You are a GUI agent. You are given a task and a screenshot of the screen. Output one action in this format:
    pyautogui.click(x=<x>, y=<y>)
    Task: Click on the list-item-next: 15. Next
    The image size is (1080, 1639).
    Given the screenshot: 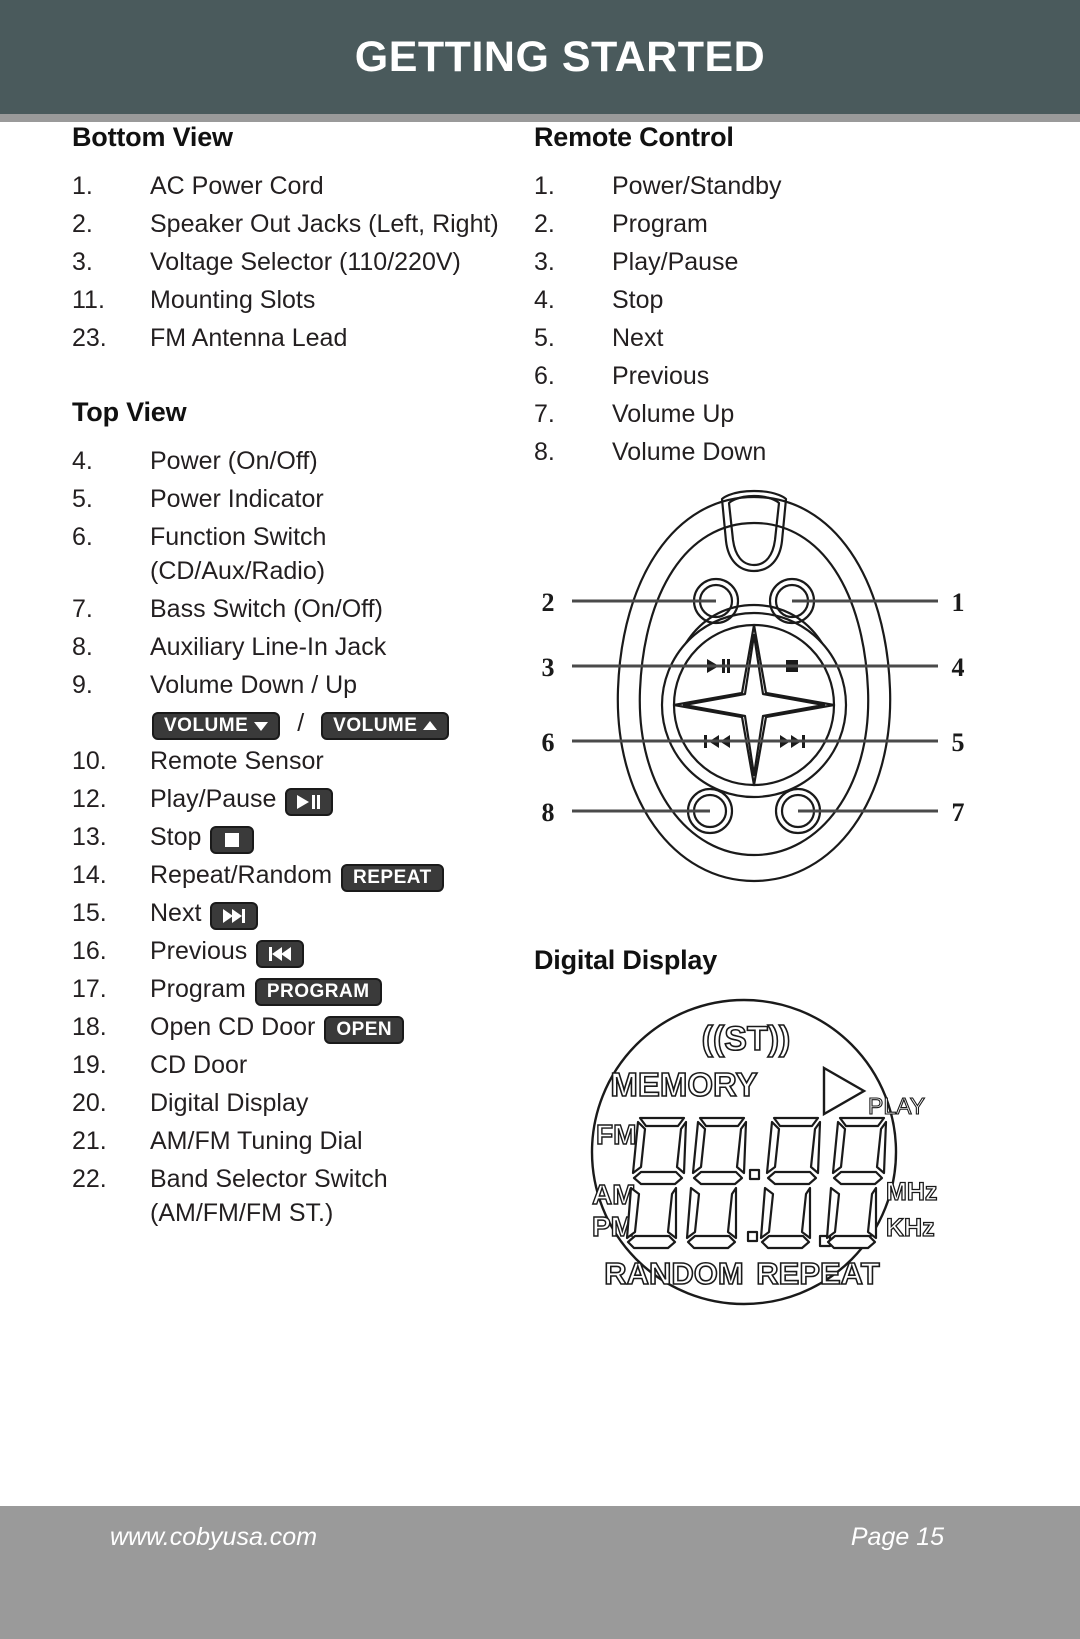 What is the action you would take?
    pyautogui.click(x=287, y=913)
    